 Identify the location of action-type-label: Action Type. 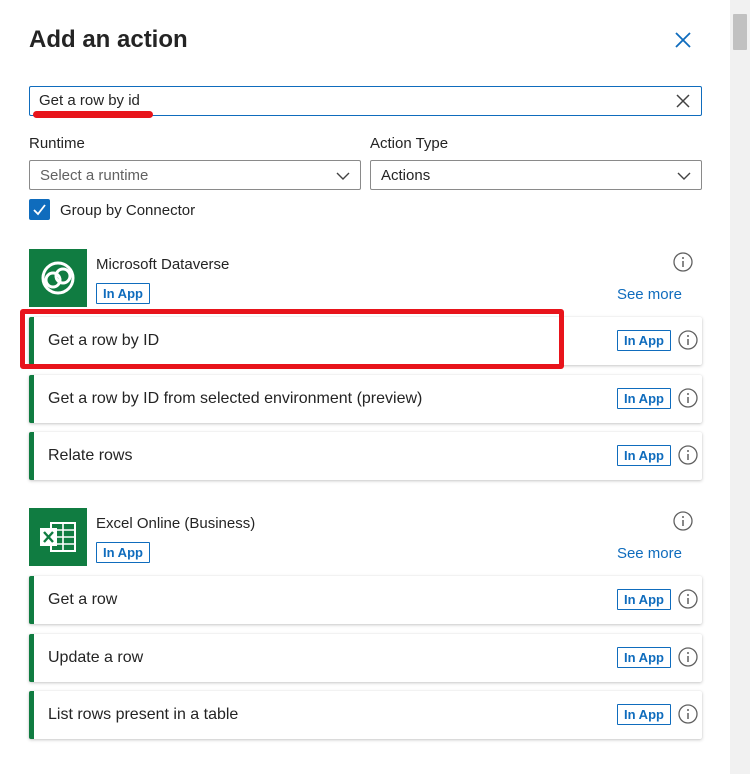
(409, 143).